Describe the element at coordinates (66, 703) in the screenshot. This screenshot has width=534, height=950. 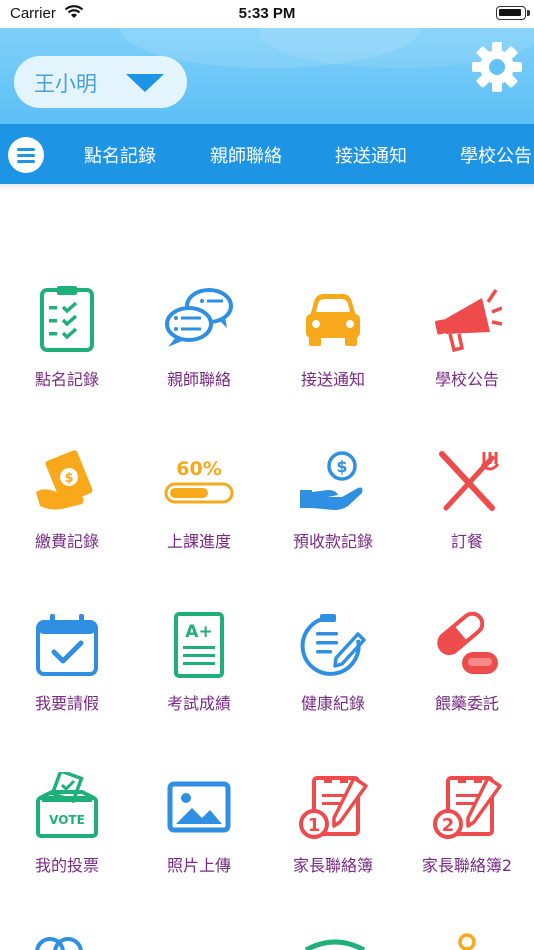
I see `grid-label: 我要請假` at that location.